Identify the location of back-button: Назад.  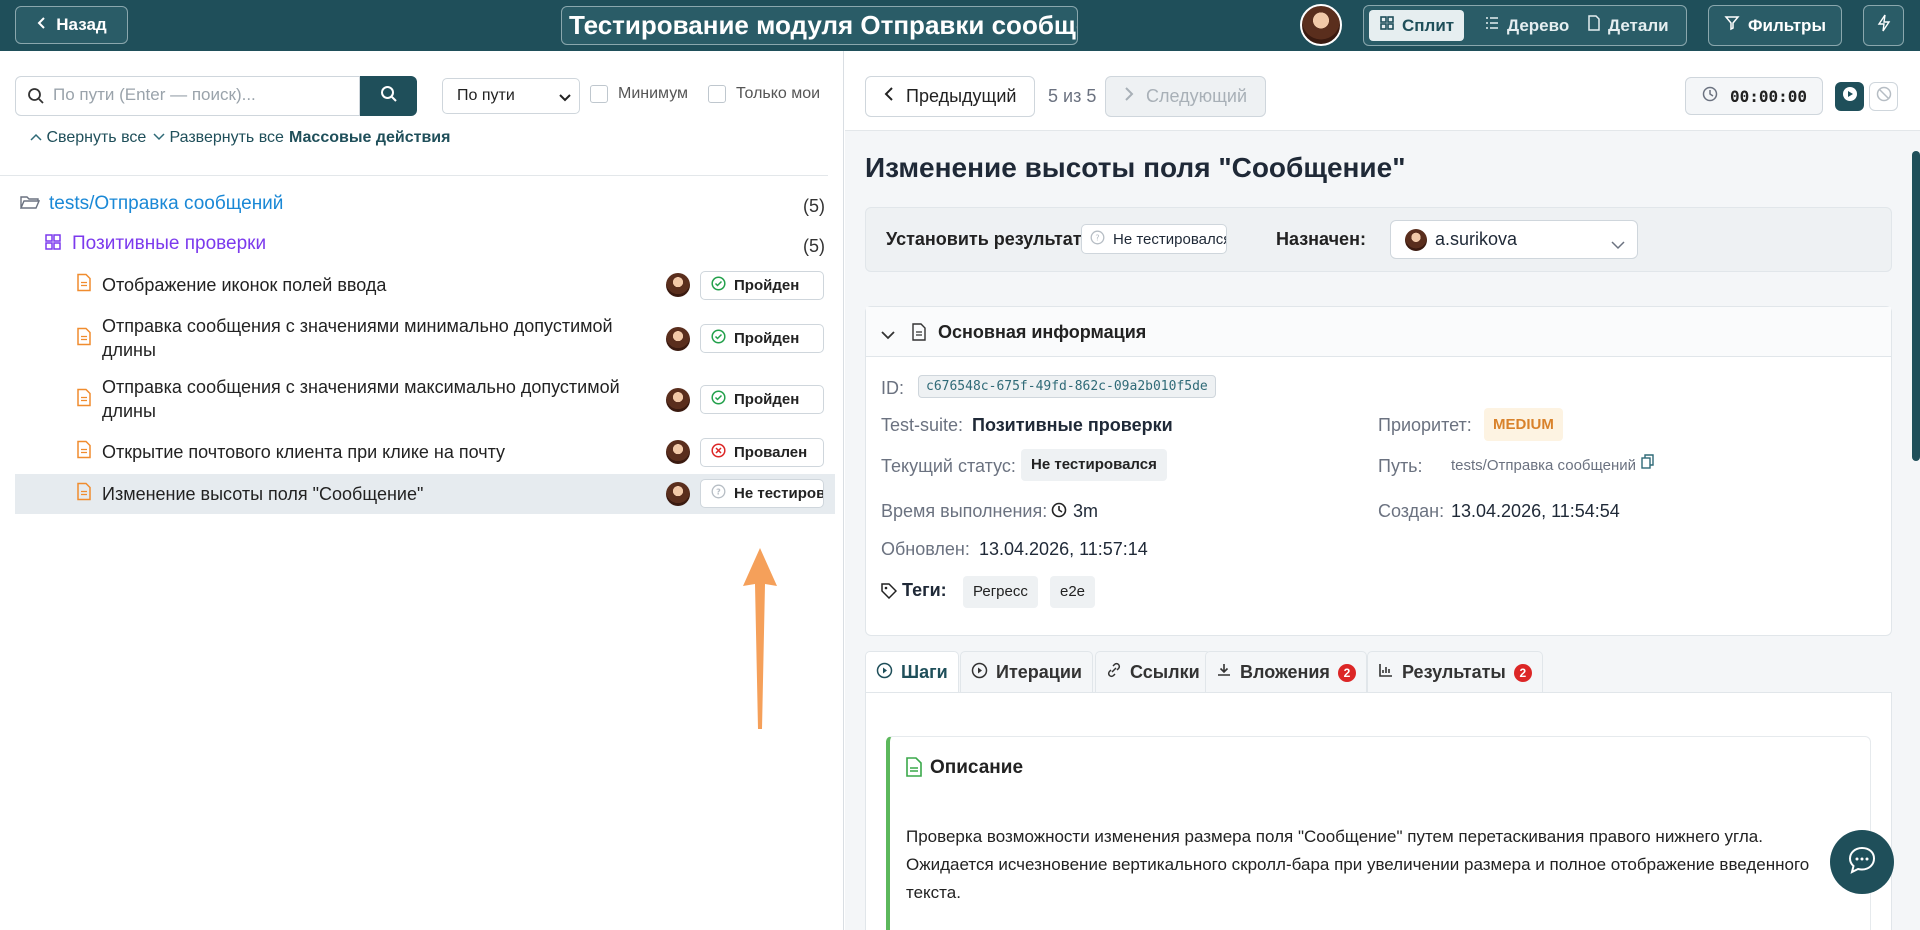
(71, 25).